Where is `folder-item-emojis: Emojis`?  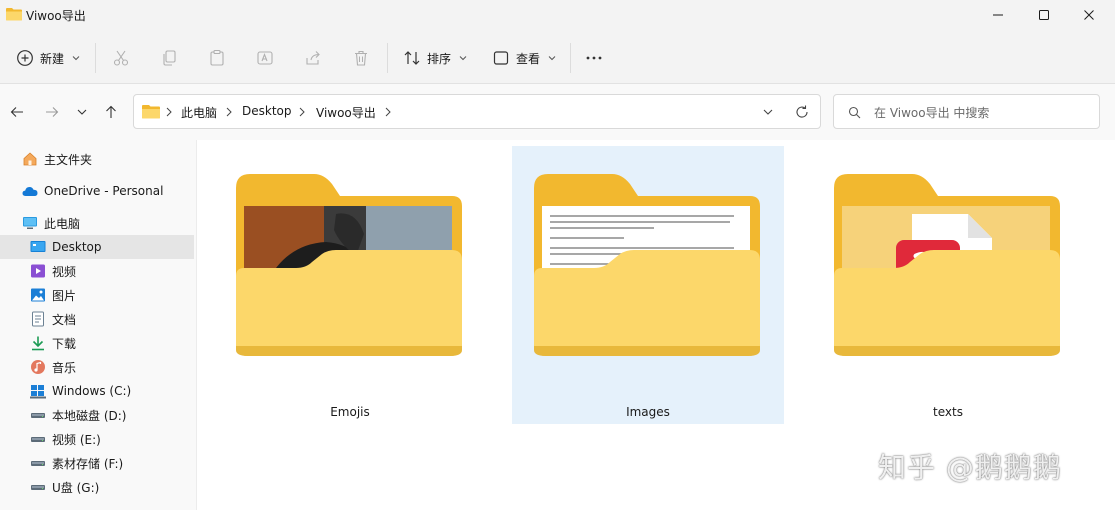 folder-item-emojis: Emojis is located at coordinates (350, 285).